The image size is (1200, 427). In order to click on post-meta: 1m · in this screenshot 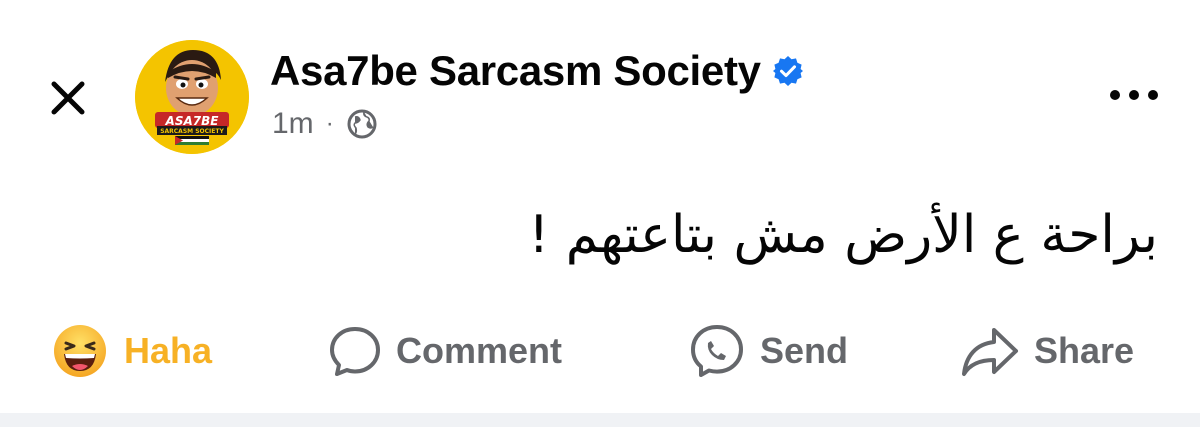, I will do `click(326, 124)`.